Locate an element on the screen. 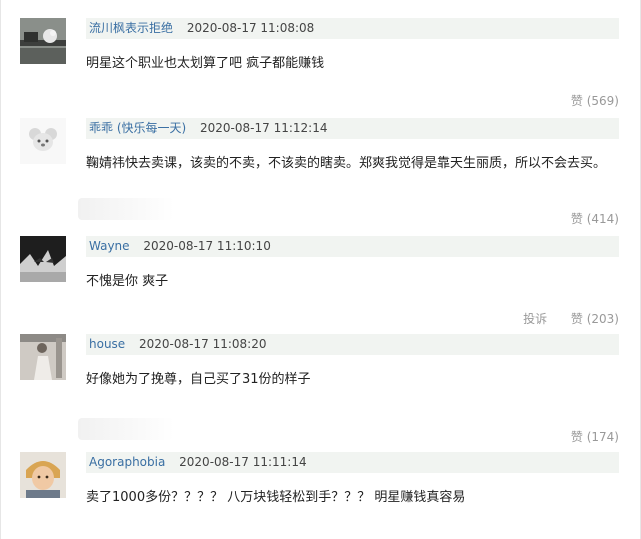 Image resolution: width=641 pixels, height=539 pixels. timestamp: 2020-08-17 11:11:14 is located at coordinates (243, 462).